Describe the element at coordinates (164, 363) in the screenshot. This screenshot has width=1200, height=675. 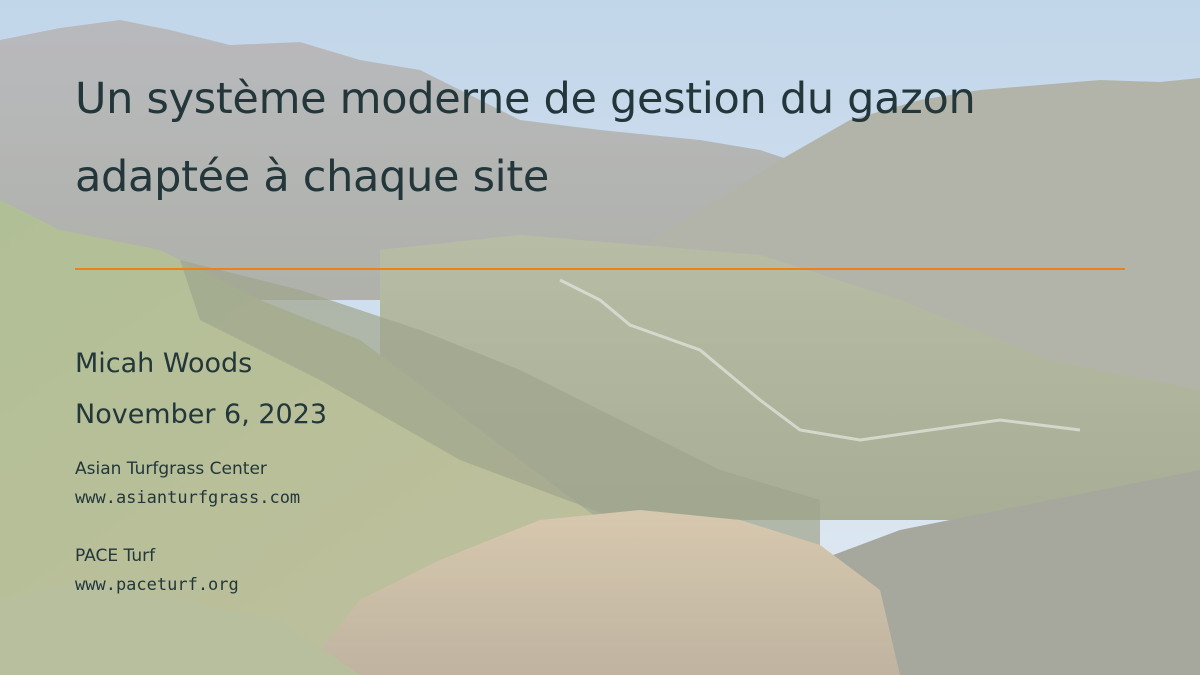
I see `author-name: Micah Woods` at that location.